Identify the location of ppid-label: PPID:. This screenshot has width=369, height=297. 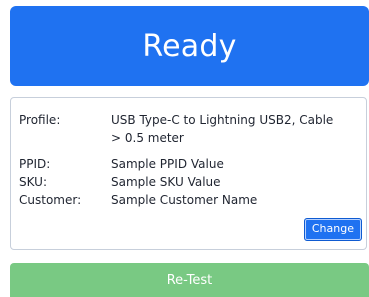
(35, 164).